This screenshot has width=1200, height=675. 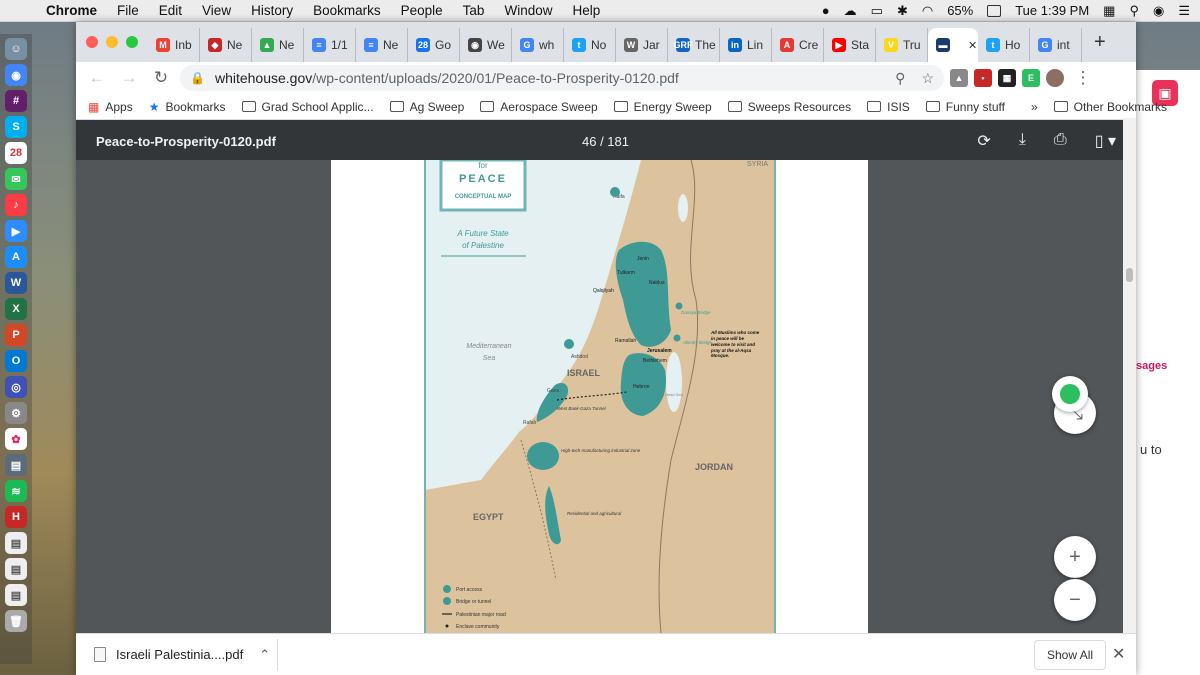 What do you see at coordinates (16, 387) in the screenshot?
I see `siri-app-icon: ◎` at bounding box center [16, 387].